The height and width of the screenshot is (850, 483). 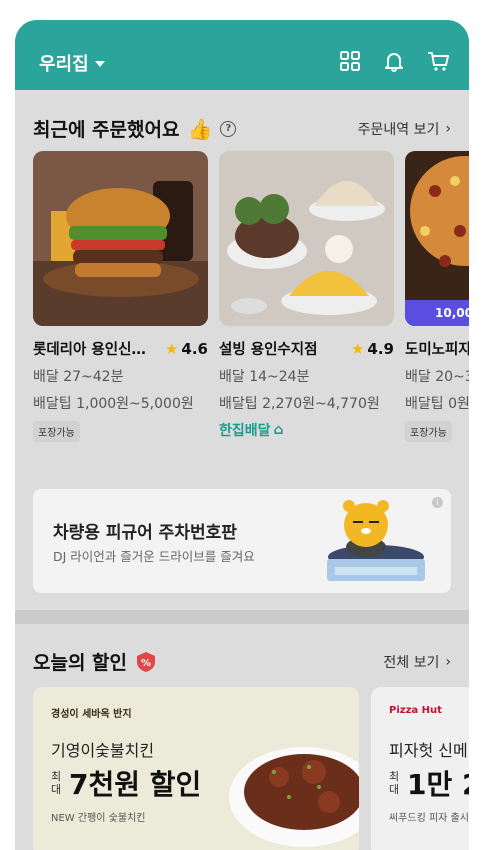 I want to click on banner-title: 차량용 피규어 주차번호판, so click(x=145, y=533).